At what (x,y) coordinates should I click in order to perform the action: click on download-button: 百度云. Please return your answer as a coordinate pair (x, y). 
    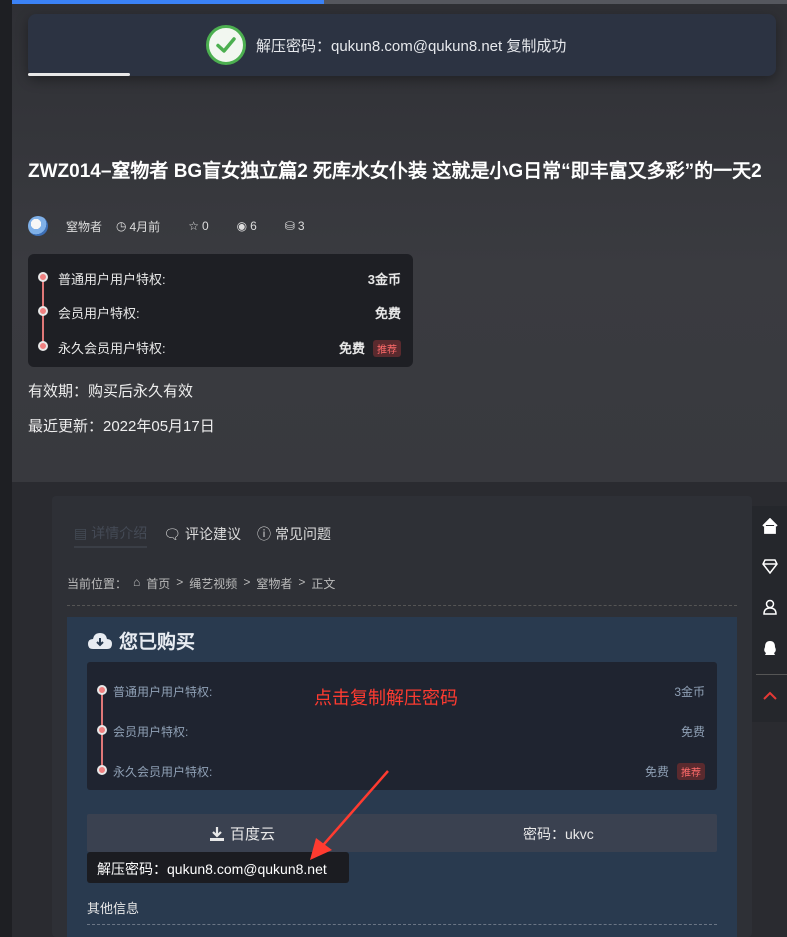
    Looking at the image, I should click on (242, 833).